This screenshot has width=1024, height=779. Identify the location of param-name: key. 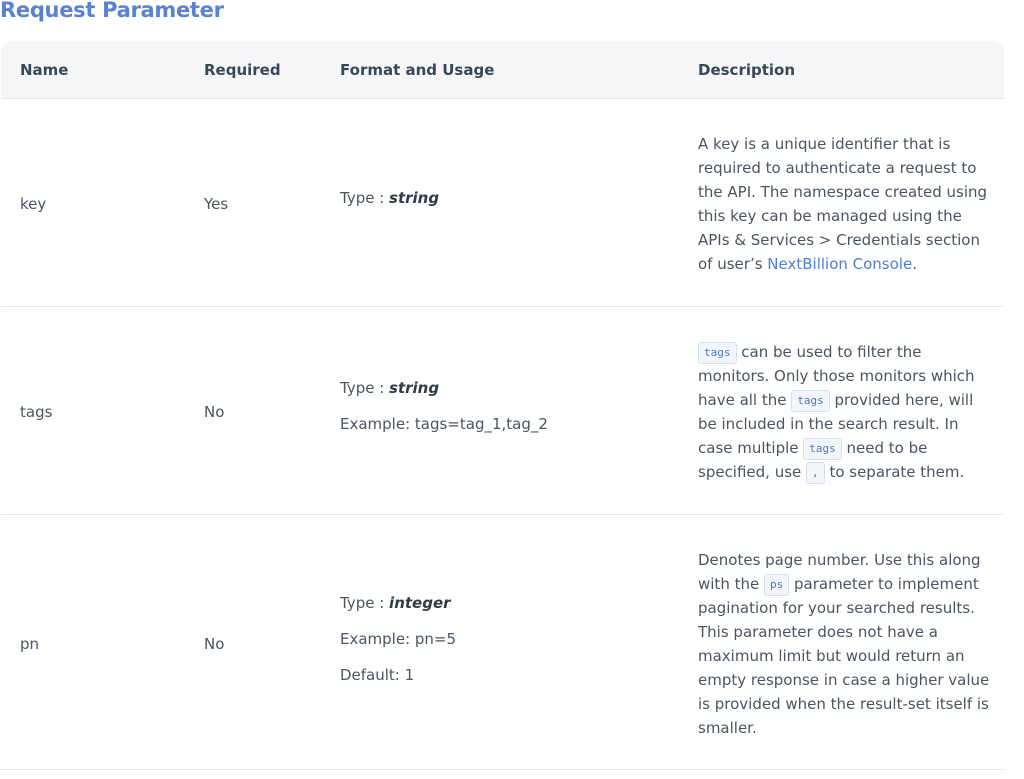
(33, 204).